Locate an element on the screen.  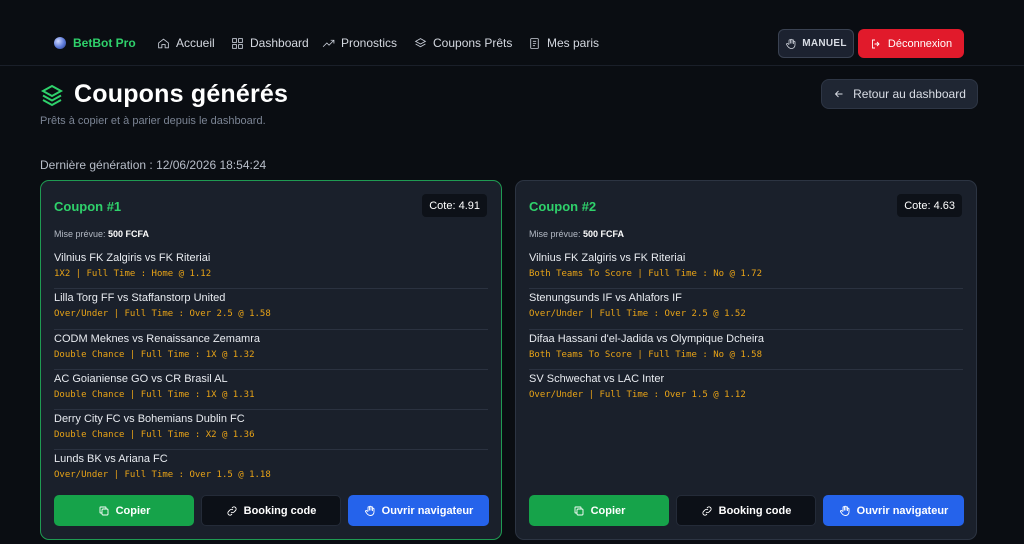
nav-item-dashboard: Dashboard is located at coordinates (270, 43).